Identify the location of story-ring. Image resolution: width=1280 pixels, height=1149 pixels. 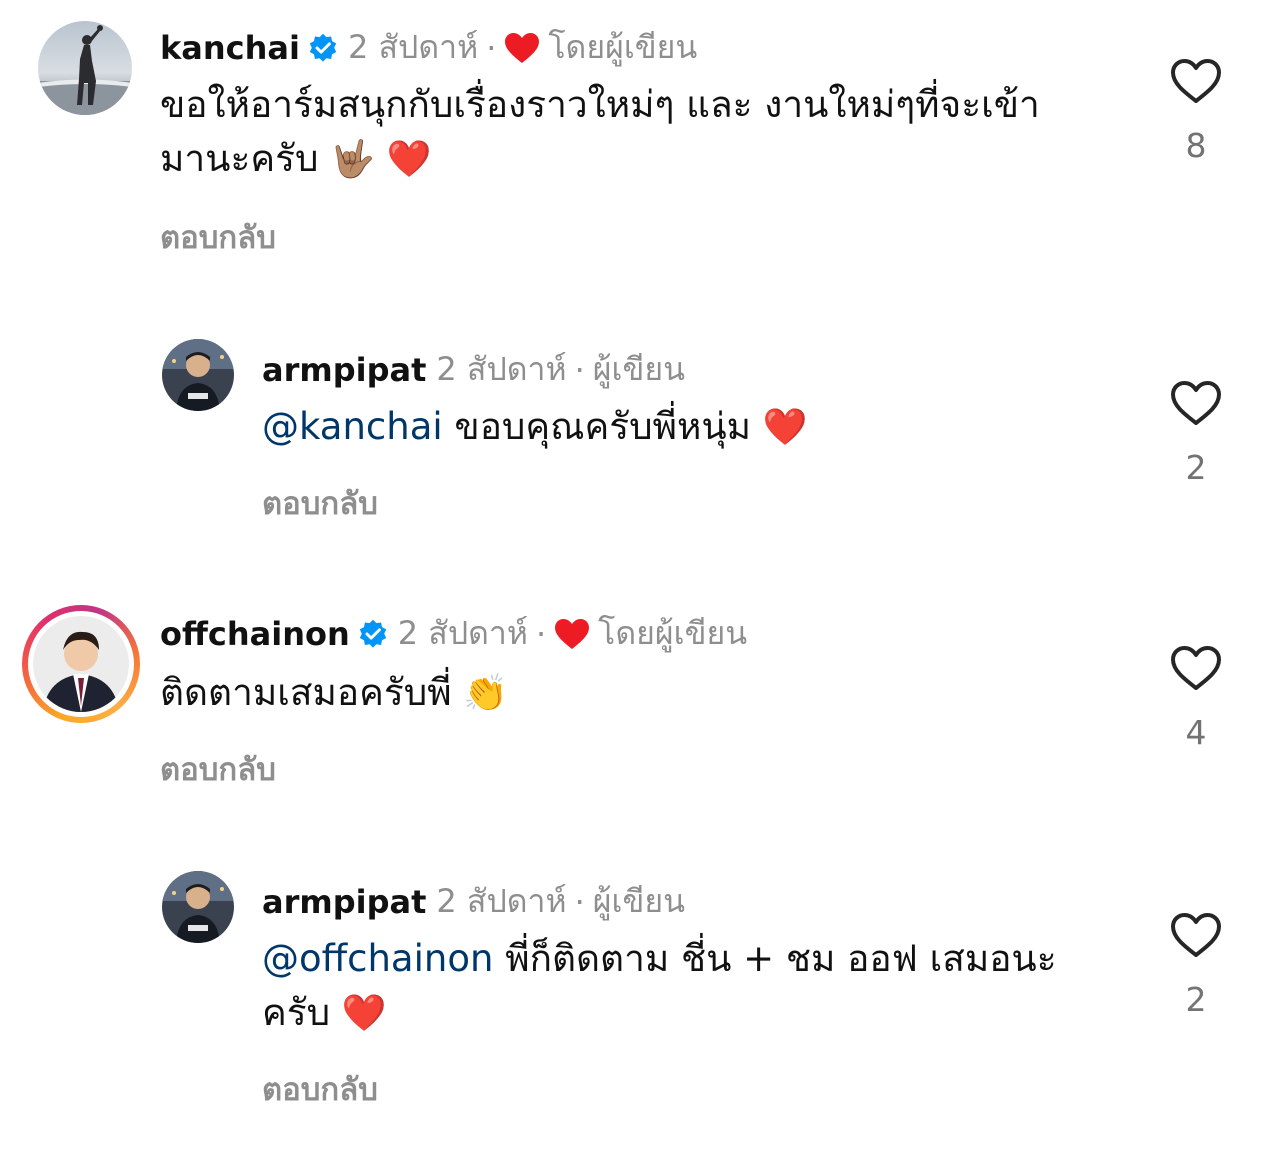
(81, 664).